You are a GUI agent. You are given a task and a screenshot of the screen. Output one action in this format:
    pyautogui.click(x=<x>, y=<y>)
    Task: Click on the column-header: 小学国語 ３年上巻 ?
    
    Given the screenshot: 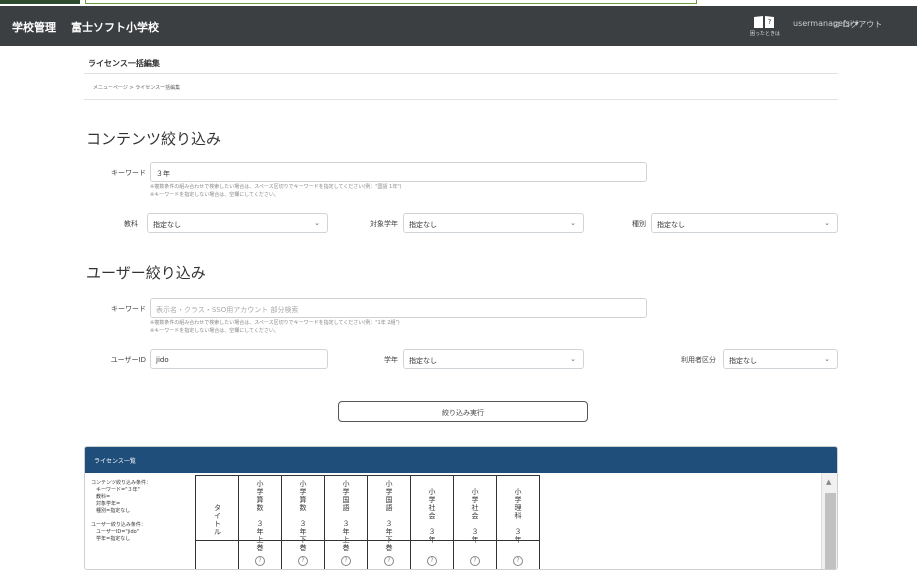 What is the action you would take?
    pyautogui.click(x=346, y=522)
    